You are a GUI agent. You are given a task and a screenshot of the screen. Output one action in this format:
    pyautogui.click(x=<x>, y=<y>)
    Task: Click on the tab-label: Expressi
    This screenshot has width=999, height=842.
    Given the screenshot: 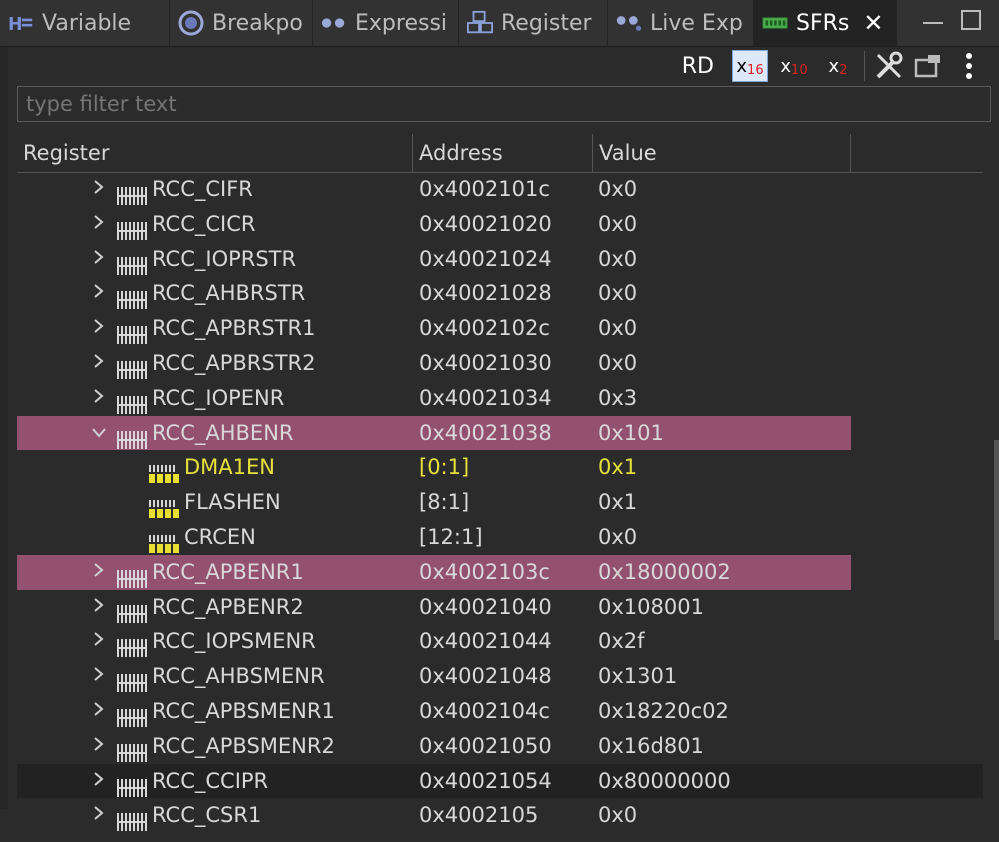 What is the action you would take?
    pyautogui.click(x=401, y=23)
    